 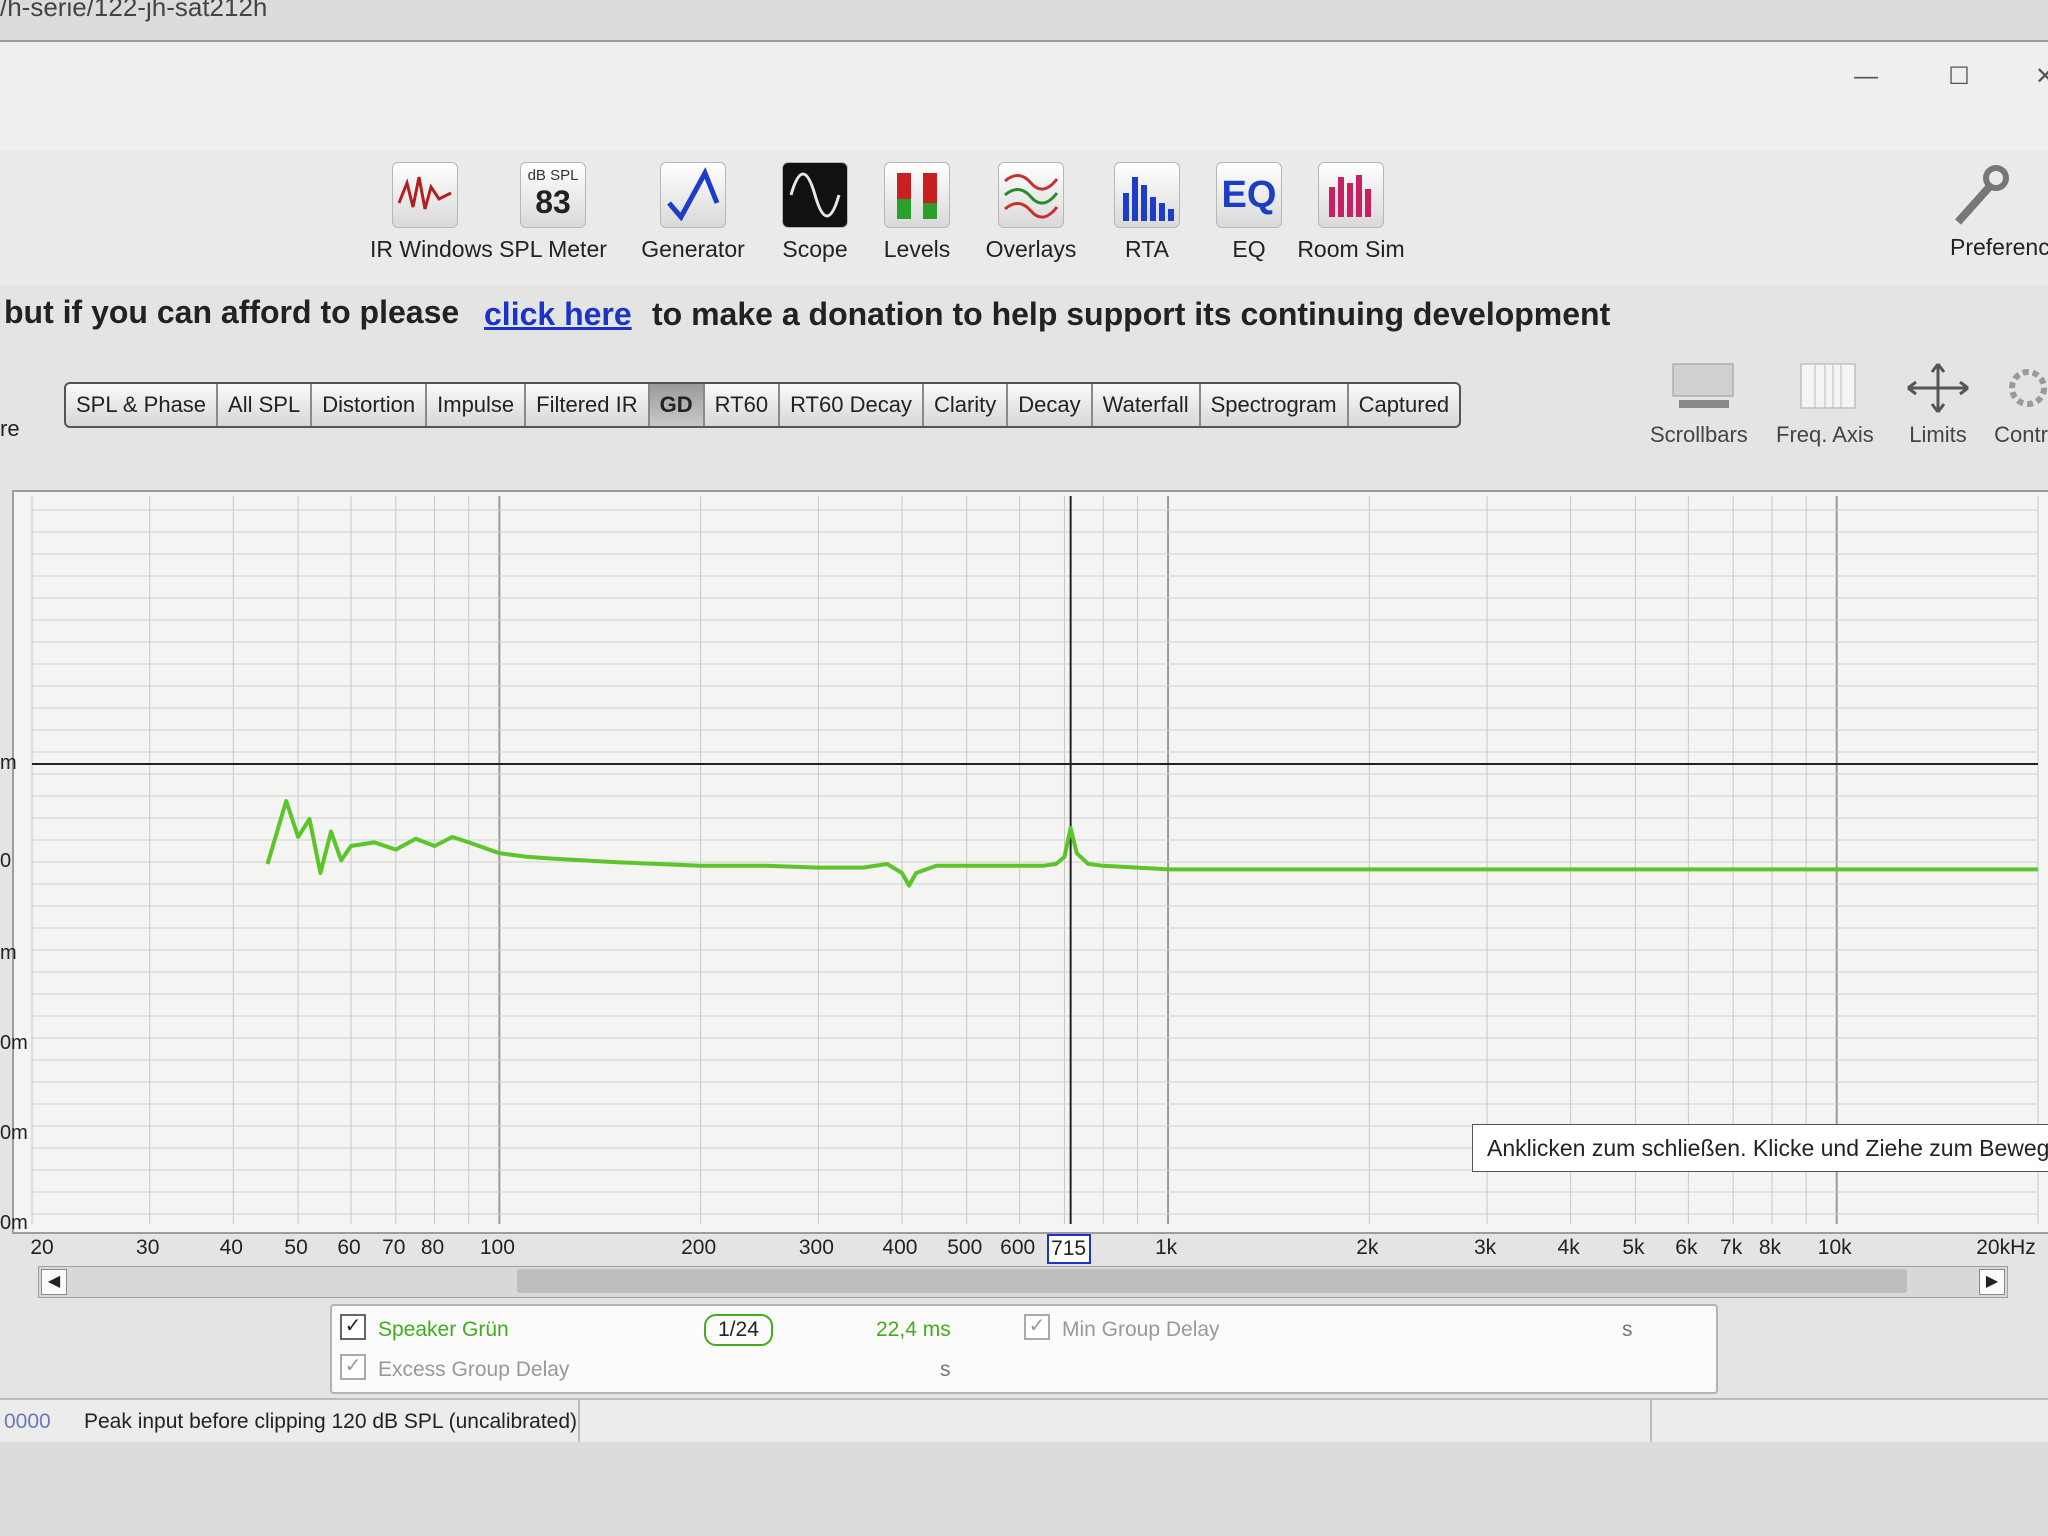 What do you see at coordinates (945, 1369) in the screenshot?
I see `excess-group-delay-unit: s` at bounding box center [945, 1369].